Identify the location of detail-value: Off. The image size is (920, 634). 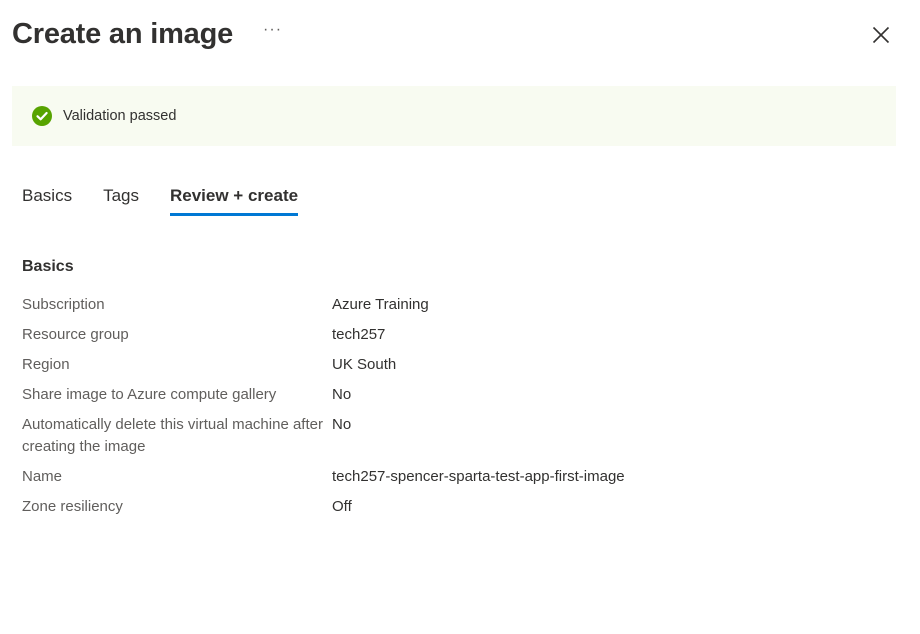
(342, 506).